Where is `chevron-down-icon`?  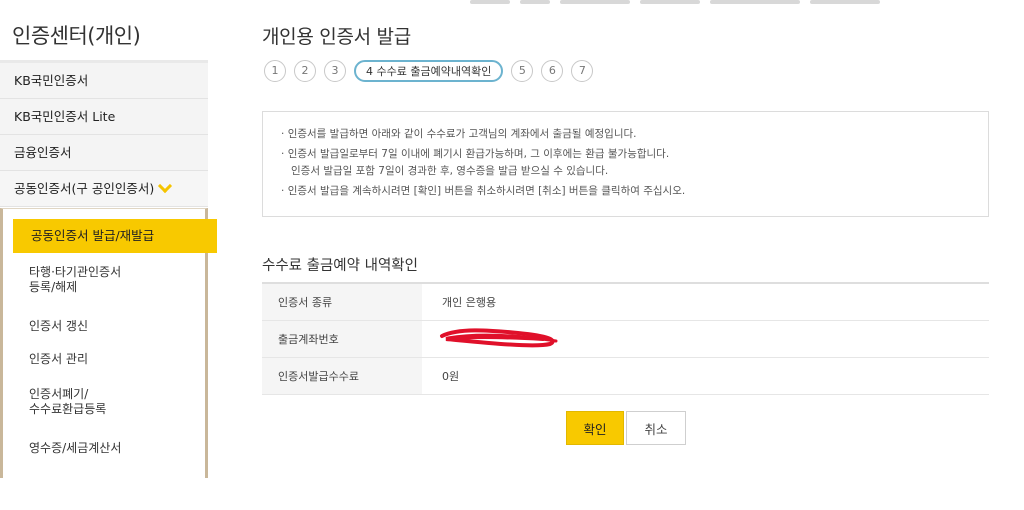 chevron-down-icon is located at coordinates (165, 185).